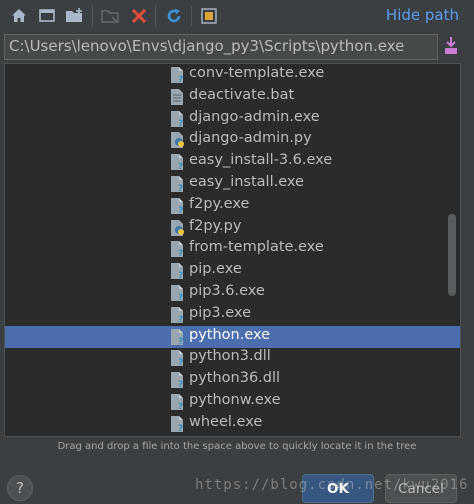  I want to click on tree-row-label: django-admin.py, so click(250, 138).